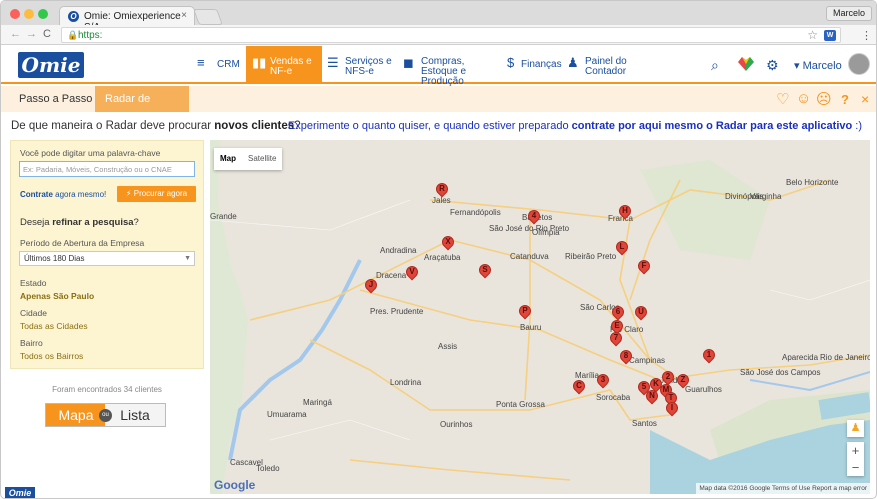 The height and width of the screenshot is (499, 877). Describe the element at coordinates (142, 108) in the screenshot. I see `tab-radar-de-clientes: Radar de Clientes` at that location.